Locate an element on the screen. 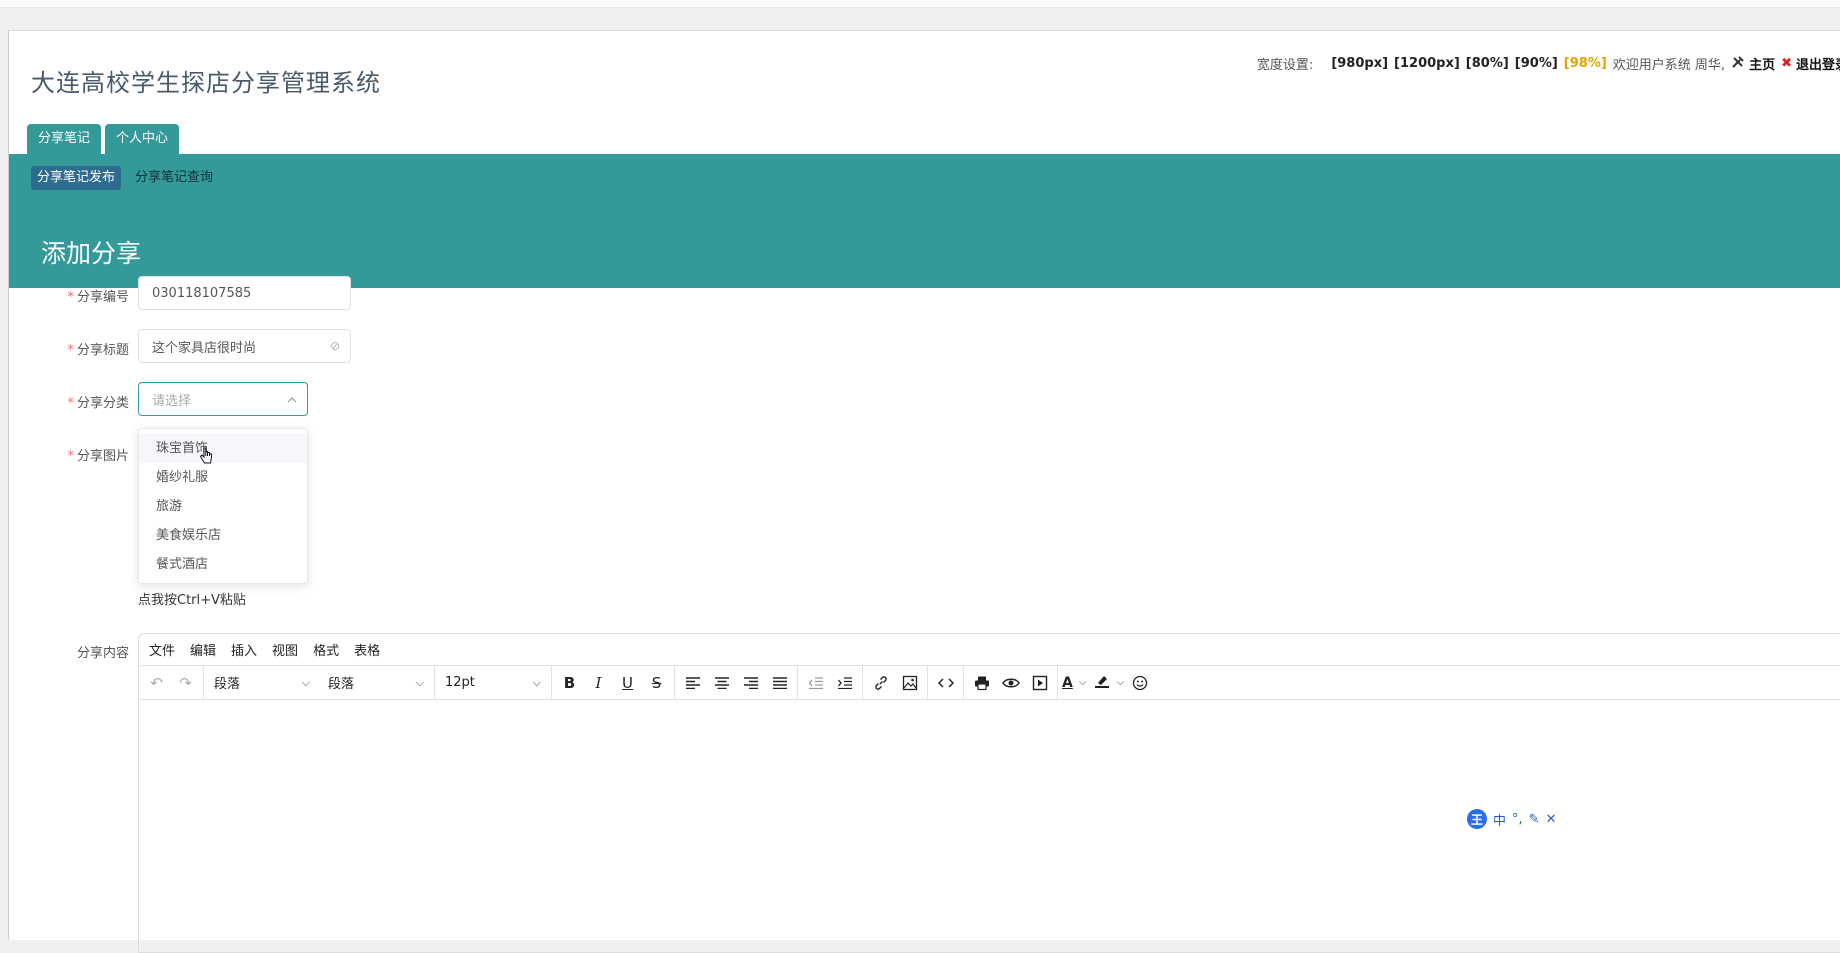  share-no-value: 030118107585 is located at coordinates (202, 293).